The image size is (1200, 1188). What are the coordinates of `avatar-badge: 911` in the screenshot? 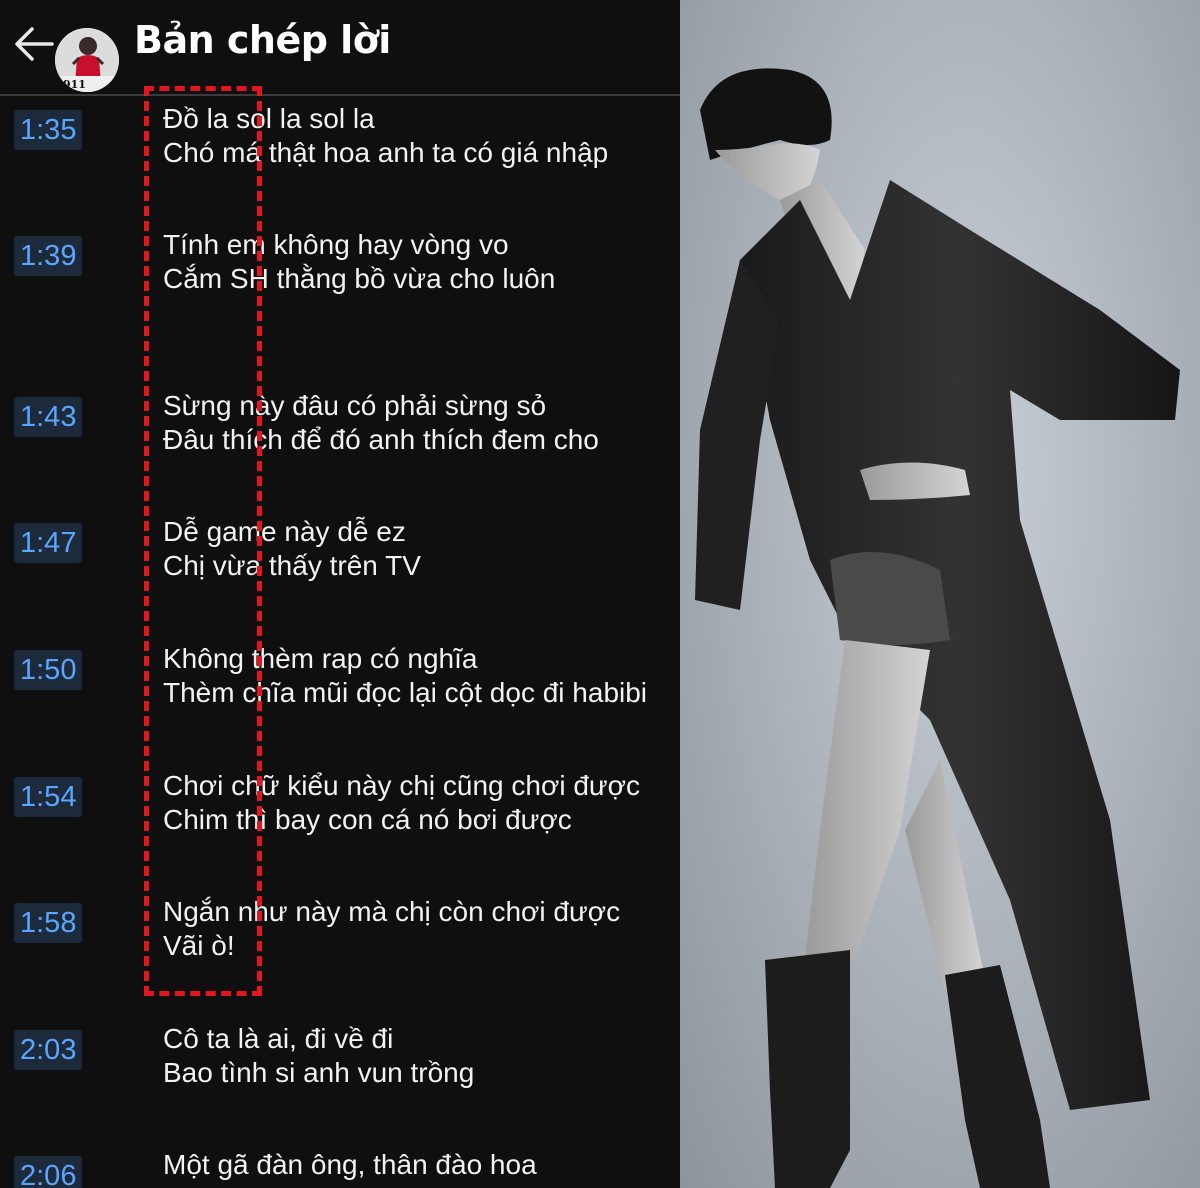 It's located at (74, 84).